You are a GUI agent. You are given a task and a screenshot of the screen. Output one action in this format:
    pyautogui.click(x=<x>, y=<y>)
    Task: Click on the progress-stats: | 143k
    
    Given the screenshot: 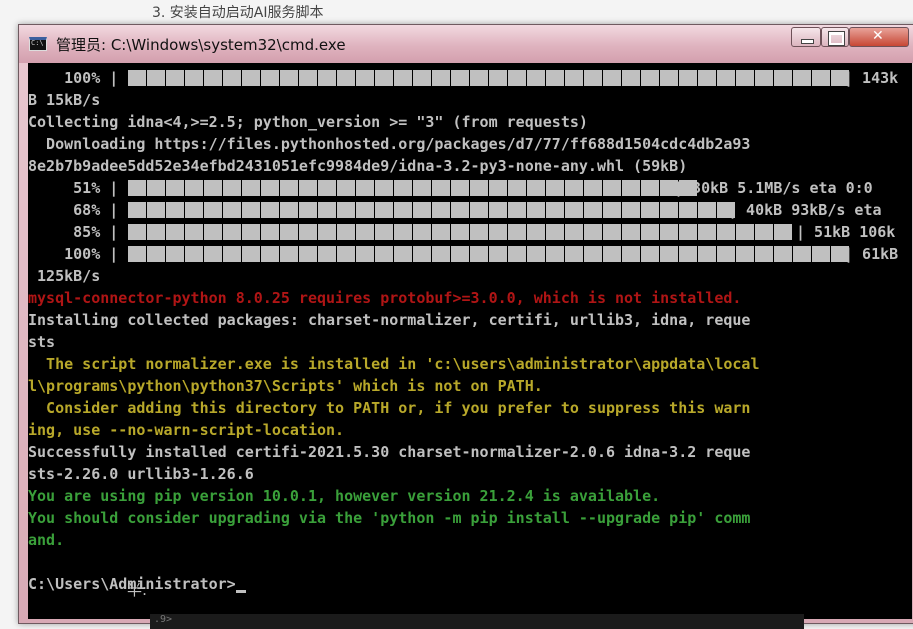 What is the action you would take?
    pyautogui.click(x=871, y=78)
    